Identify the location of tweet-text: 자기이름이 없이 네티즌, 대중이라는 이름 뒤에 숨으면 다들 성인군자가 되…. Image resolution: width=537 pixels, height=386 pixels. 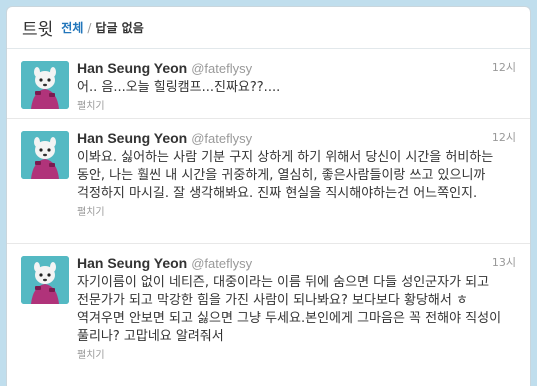
(289, 309).